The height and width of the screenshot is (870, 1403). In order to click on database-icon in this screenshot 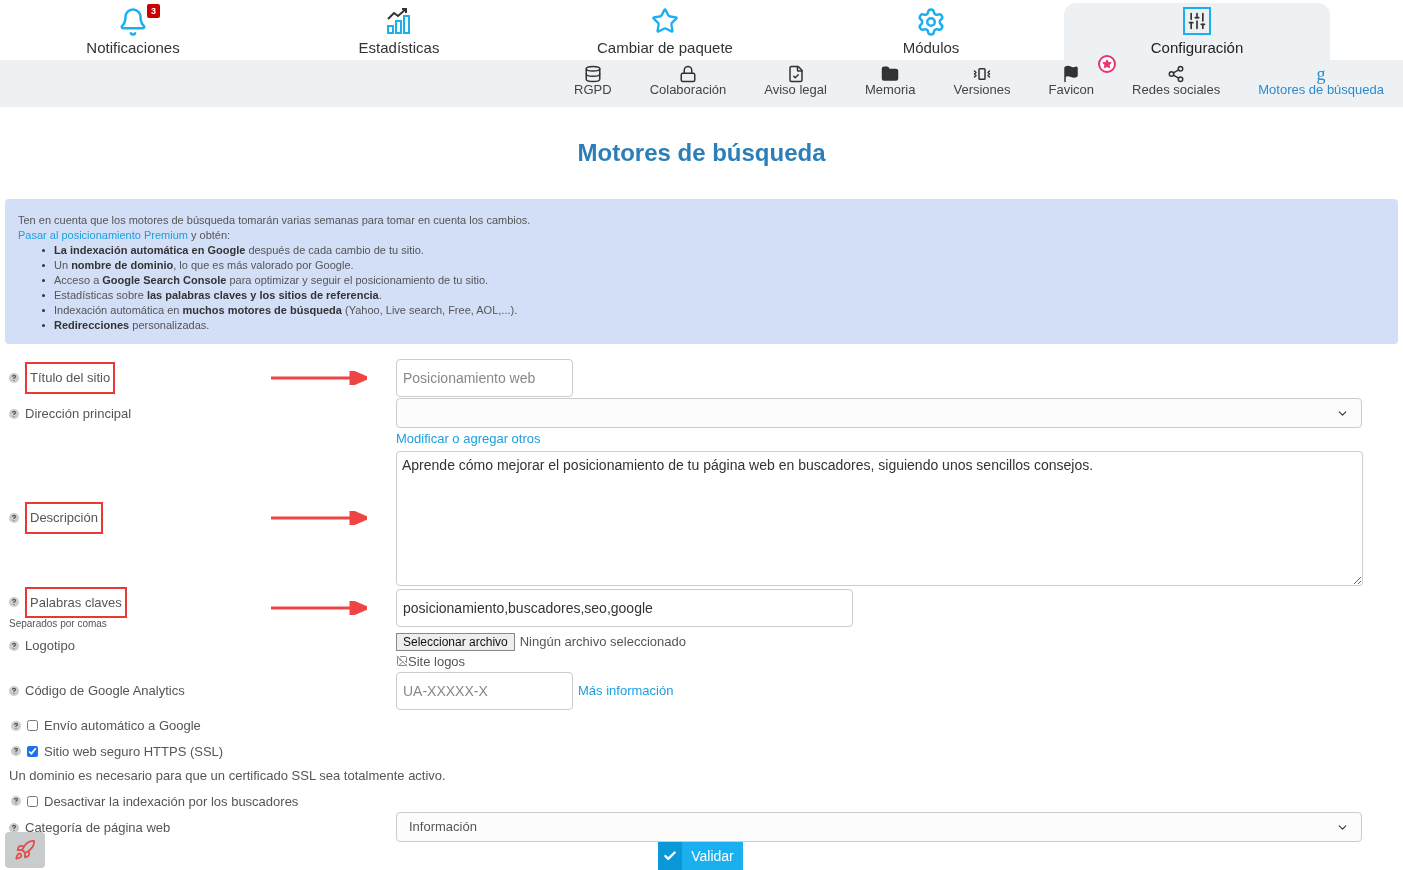, I will do `click(592, 73)`.